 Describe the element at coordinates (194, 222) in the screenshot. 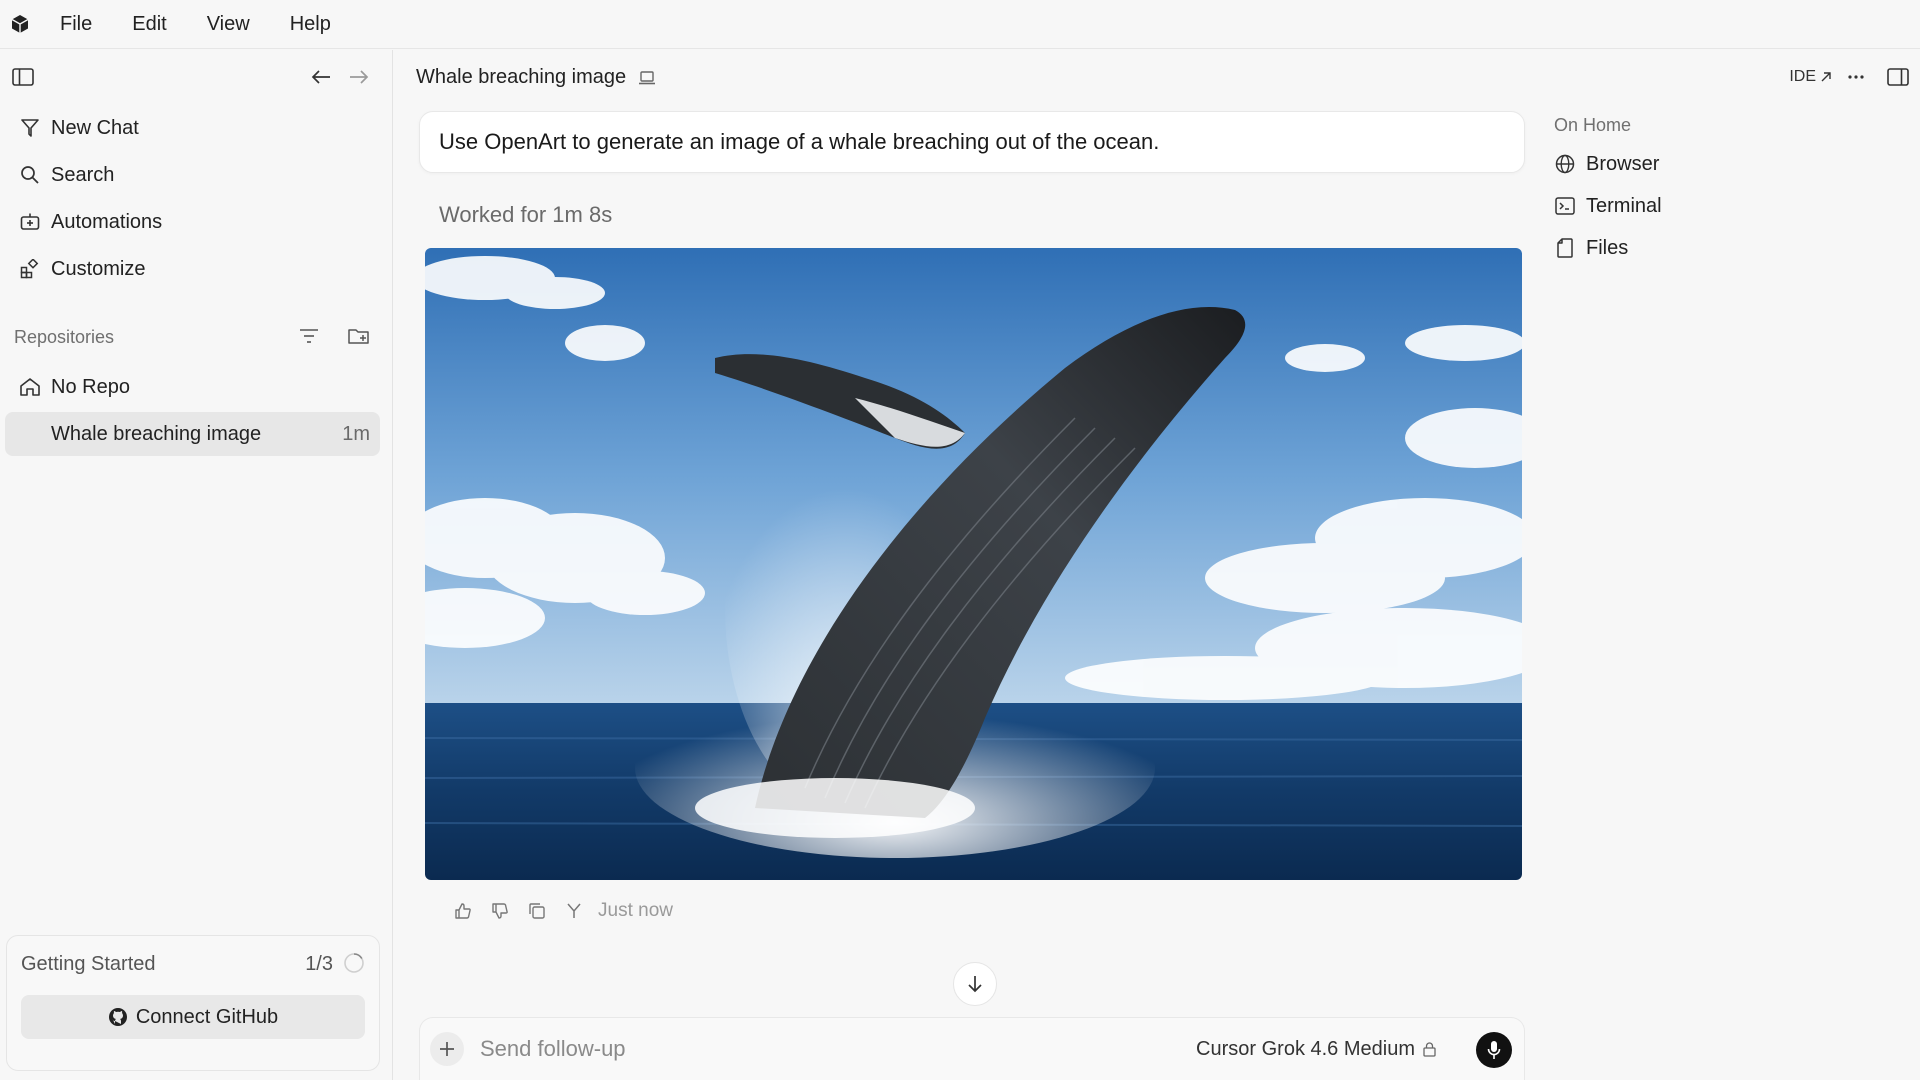

I see `sidebar-item-automations: Automations` at that location.